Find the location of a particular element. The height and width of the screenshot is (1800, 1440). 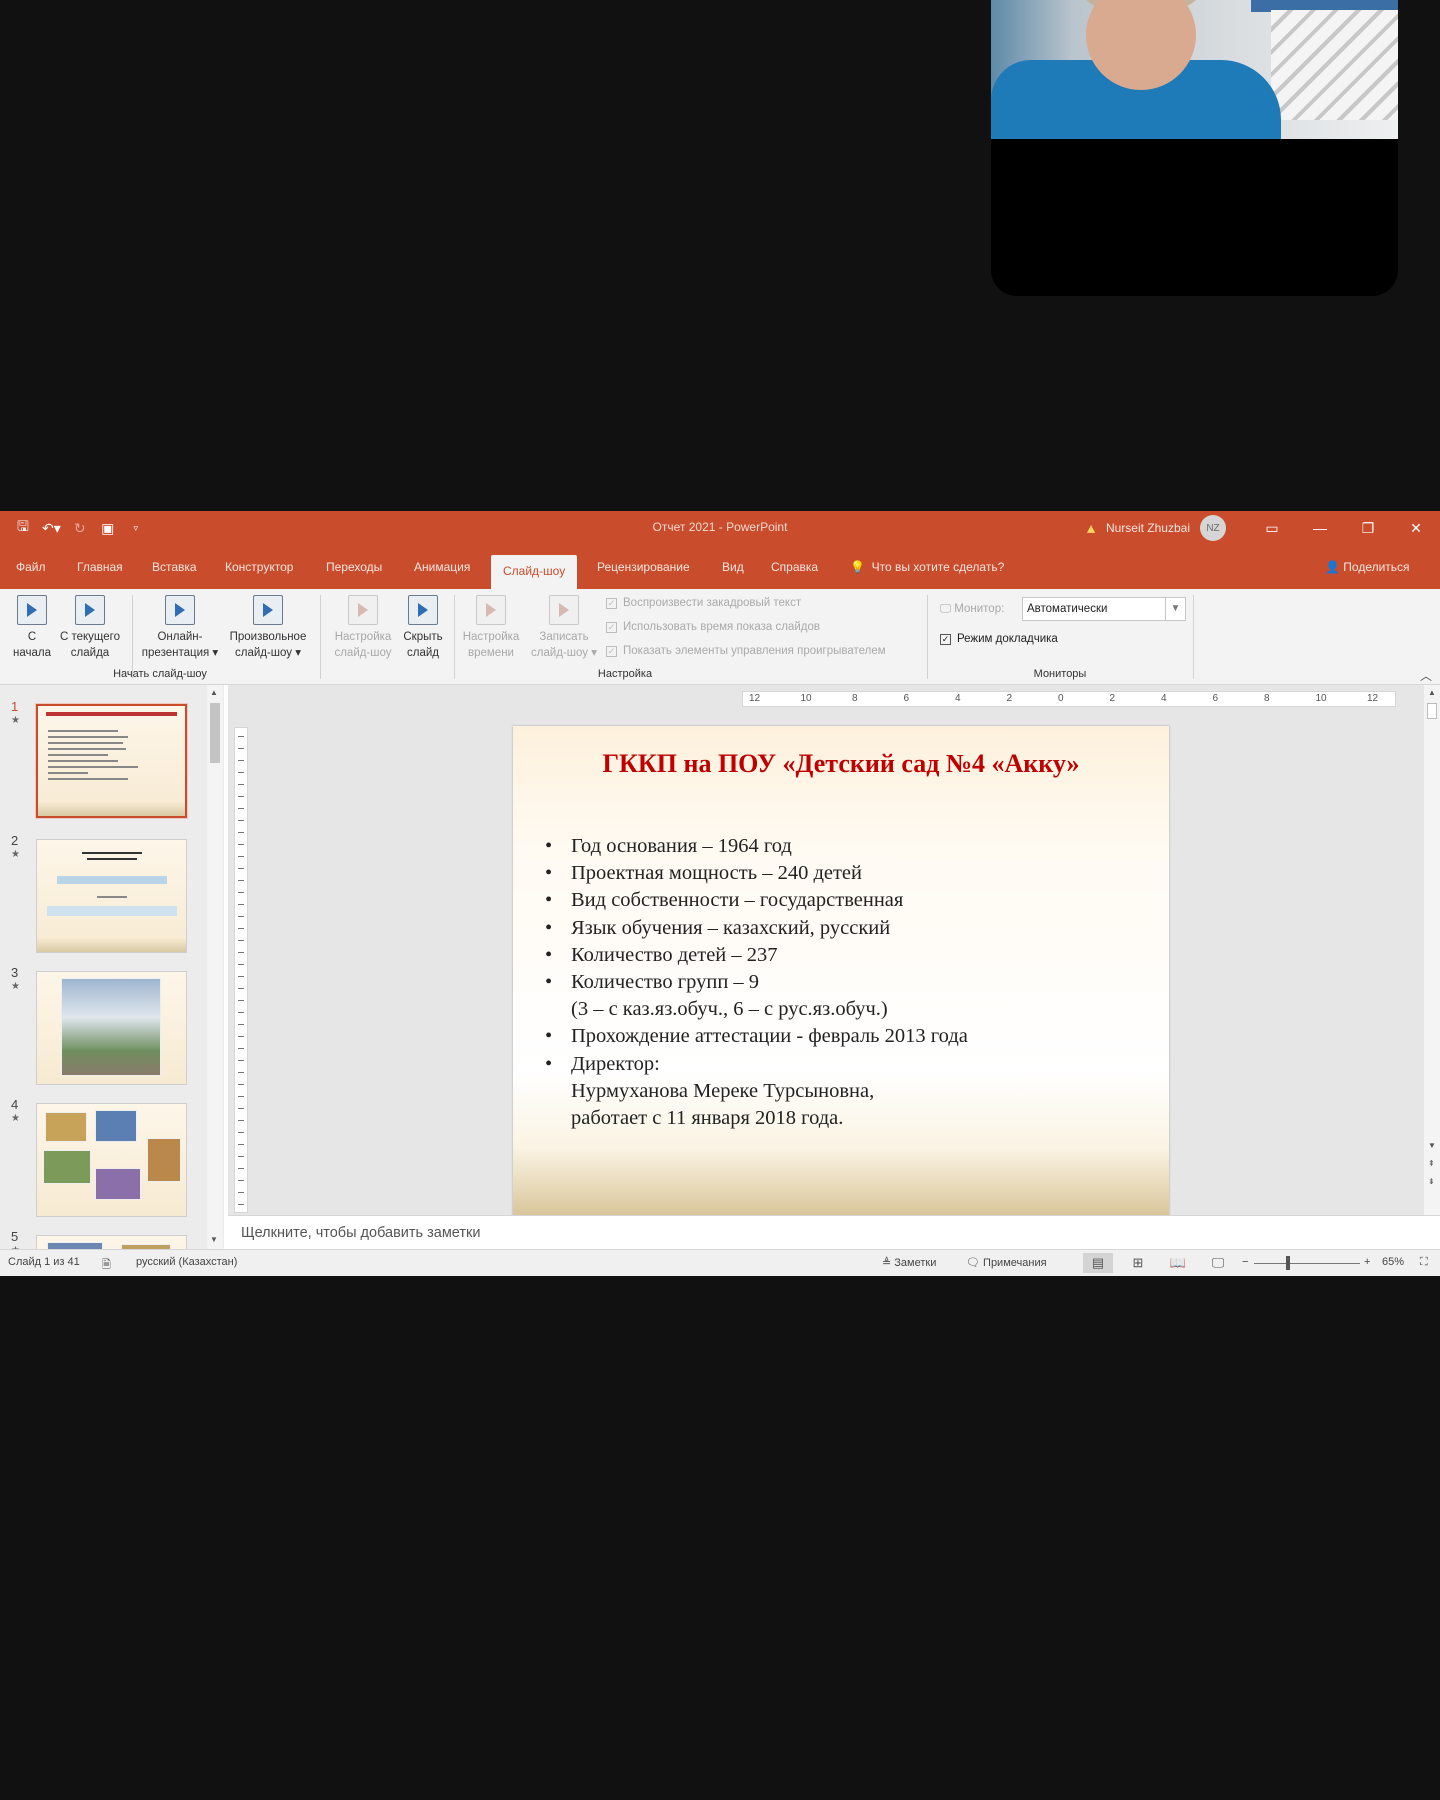

button-label: начала is located at coordinates (32, 653).